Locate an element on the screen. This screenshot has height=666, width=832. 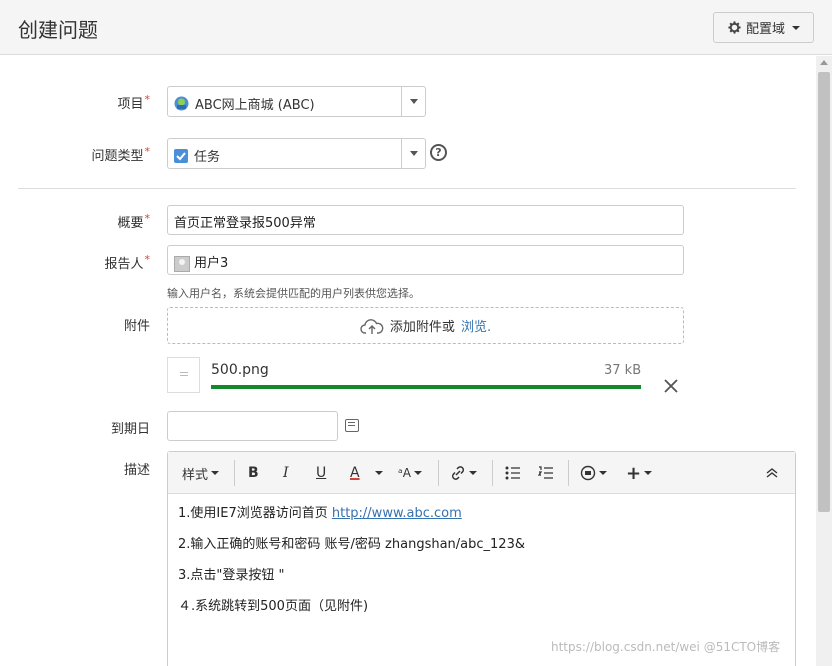
bold-icon: B is located at coordinates (253, 473).